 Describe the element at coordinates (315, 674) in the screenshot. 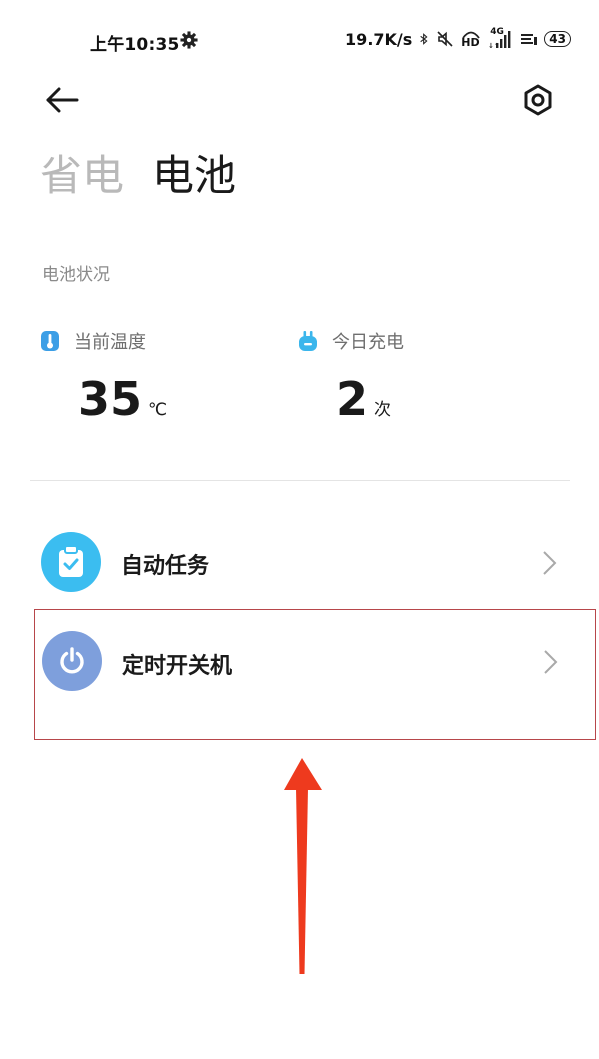

I see `list-item-scheduled-power: 定时开关机` at that location.